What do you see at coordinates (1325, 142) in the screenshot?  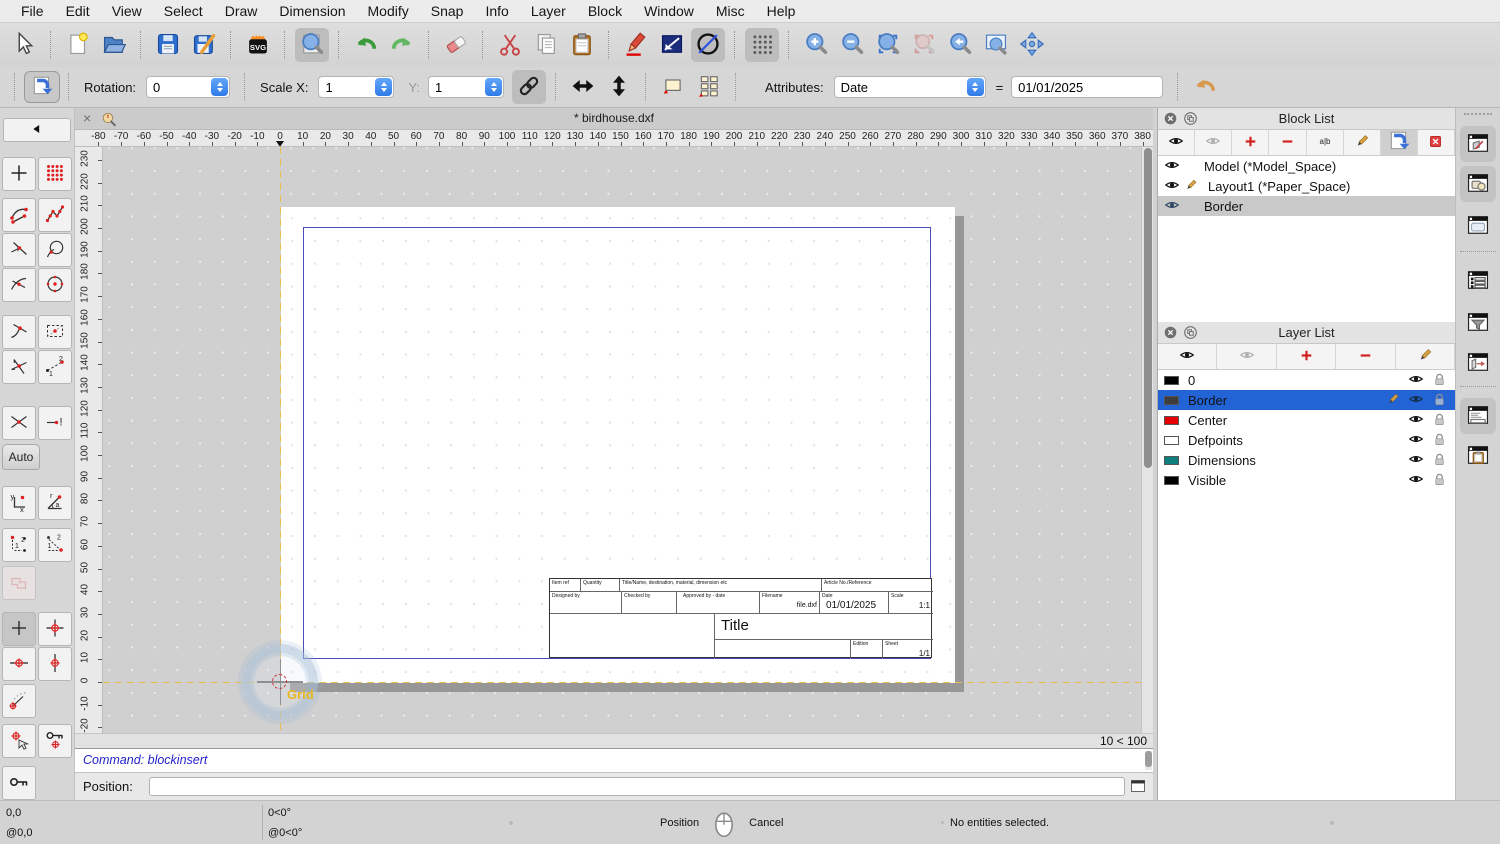 I see `block-rename-block-button: a|b` at bounding box center [1325, 142].